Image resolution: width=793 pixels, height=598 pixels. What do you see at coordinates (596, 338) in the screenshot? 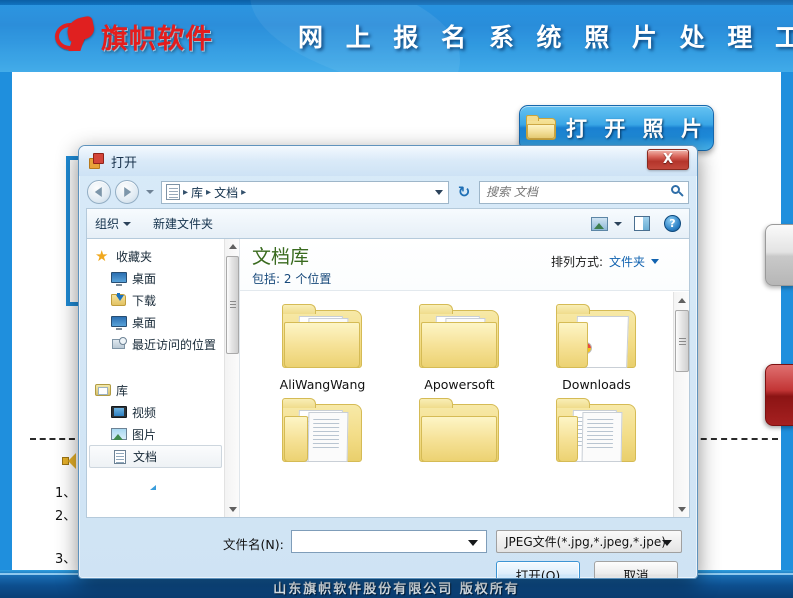
I see `folder-chrome-icon` at bounding box center [596, 338].